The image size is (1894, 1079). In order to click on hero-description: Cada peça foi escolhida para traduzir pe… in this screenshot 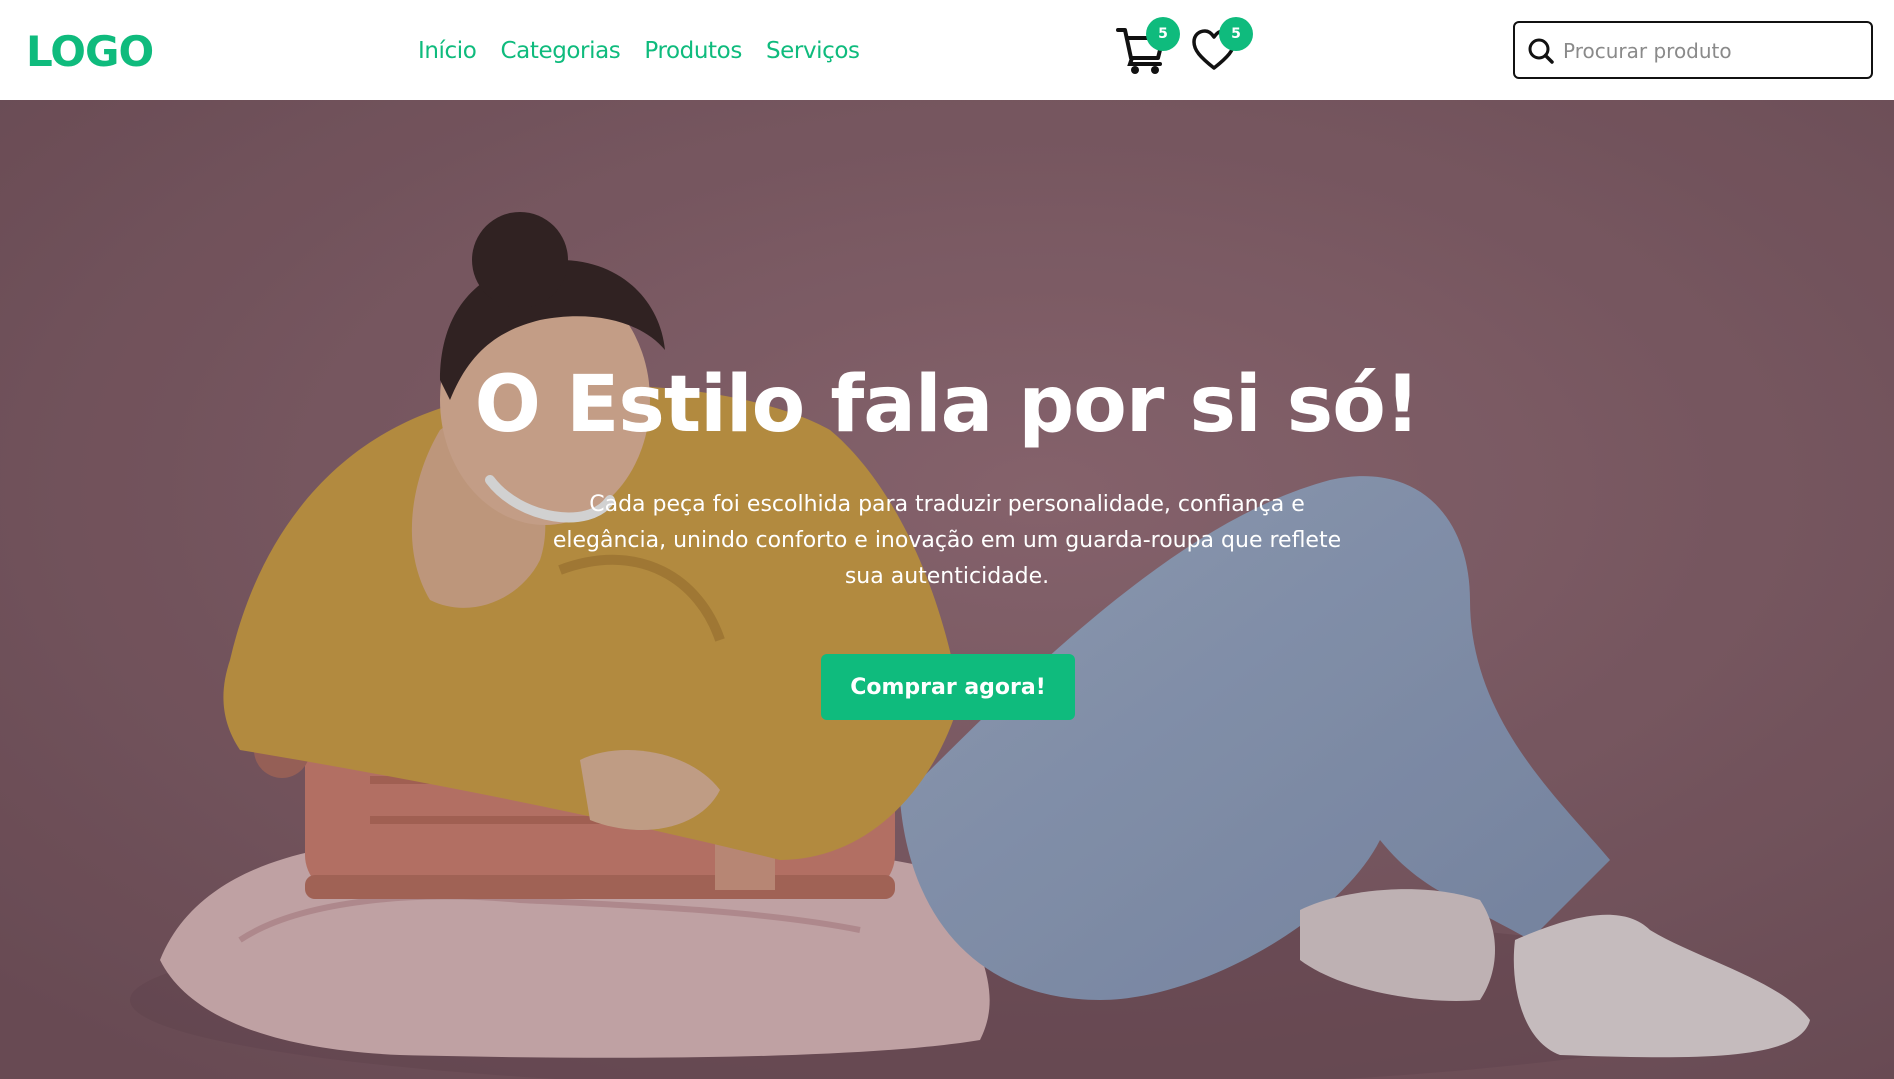, I will do `click(947, 540)`.